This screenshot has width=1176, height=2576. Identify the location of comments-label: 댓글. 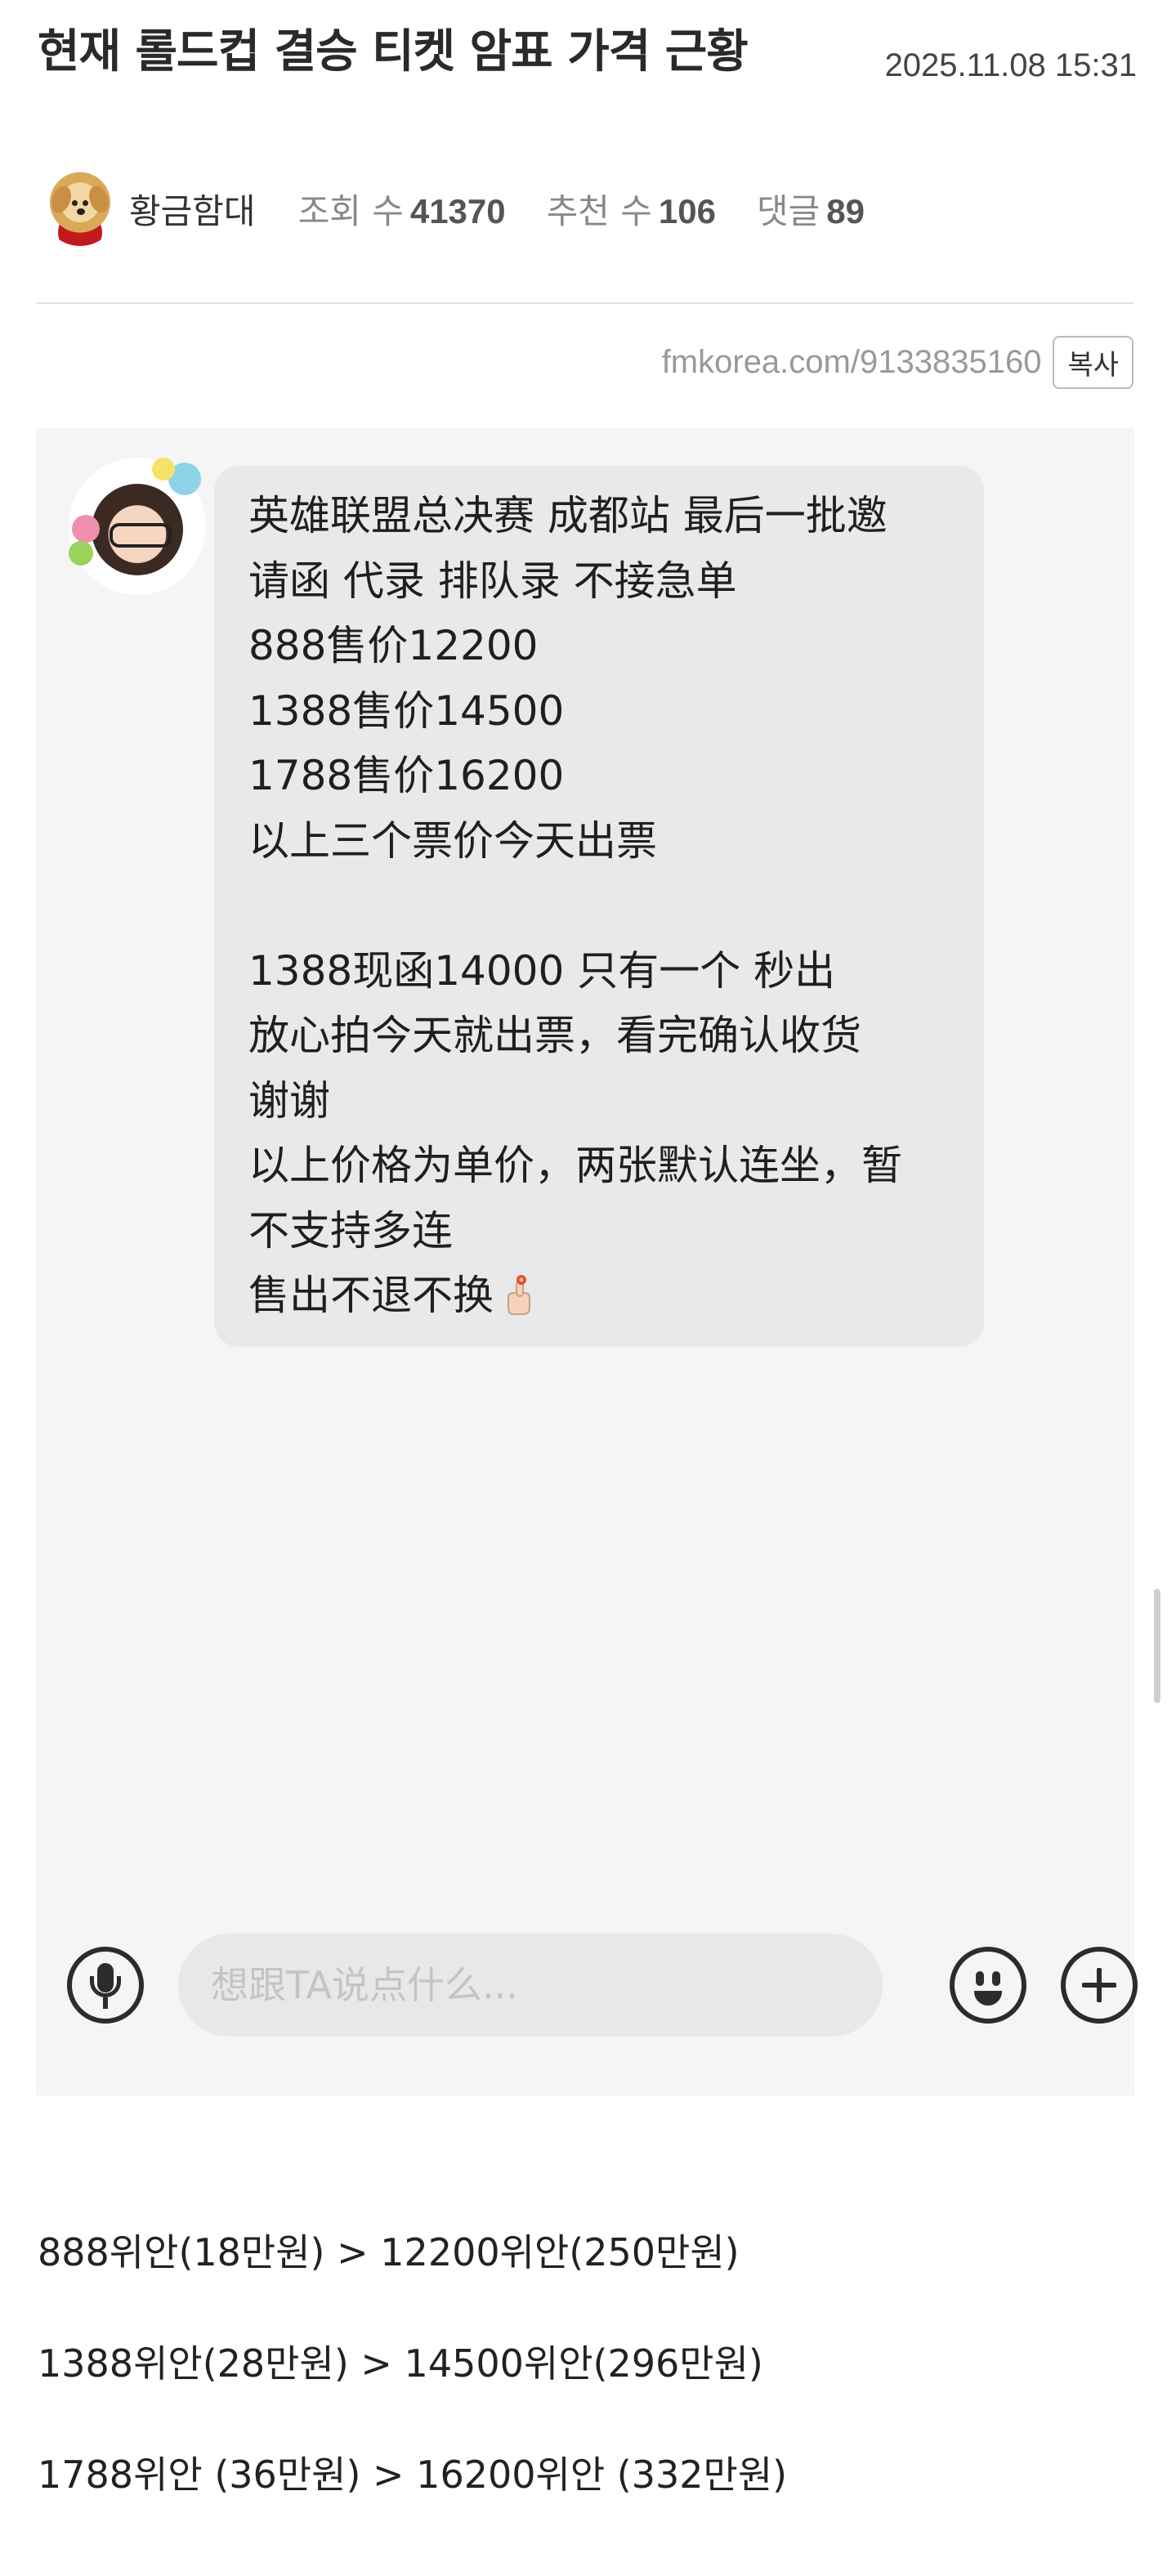
(789, 210).